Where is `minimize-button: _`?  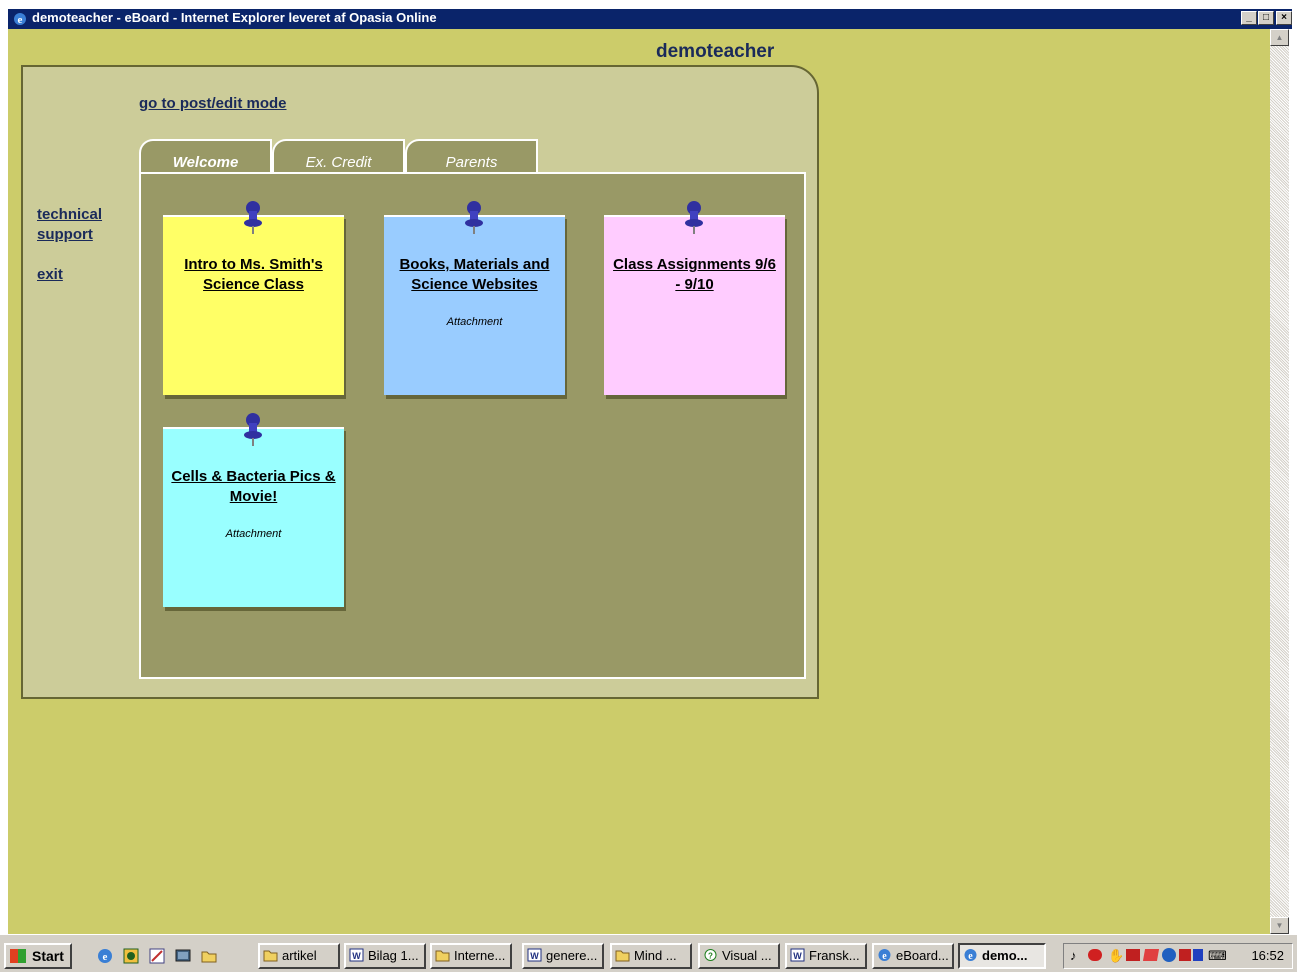
minimize-button: _ is located at coordinates (1249, 18).